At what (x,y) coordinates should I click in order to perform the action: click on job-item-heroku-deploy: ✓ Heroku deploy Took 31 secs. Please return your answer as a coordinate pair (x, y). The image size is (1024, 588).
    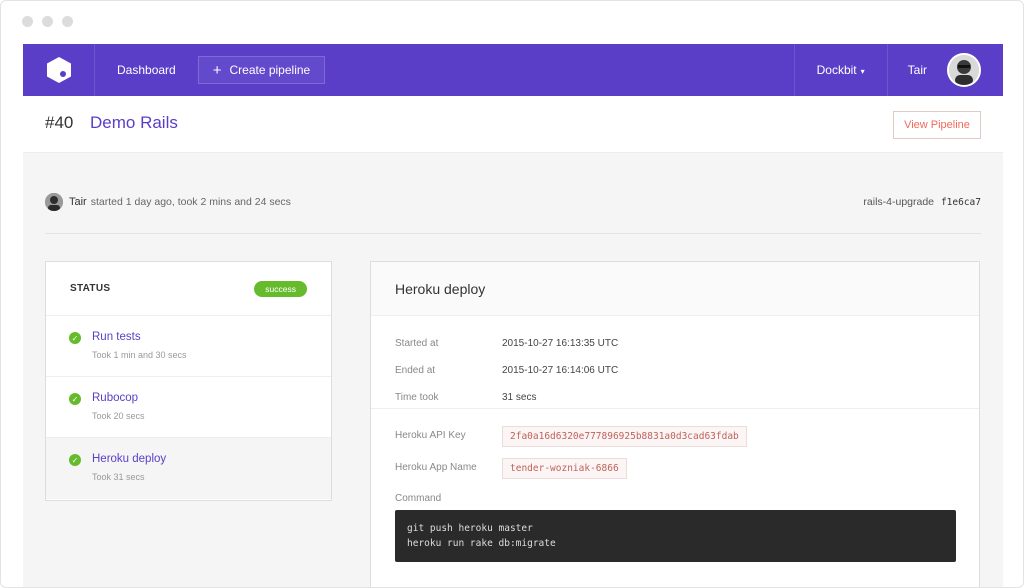
    Looking at the image, I should click on (188, 468).